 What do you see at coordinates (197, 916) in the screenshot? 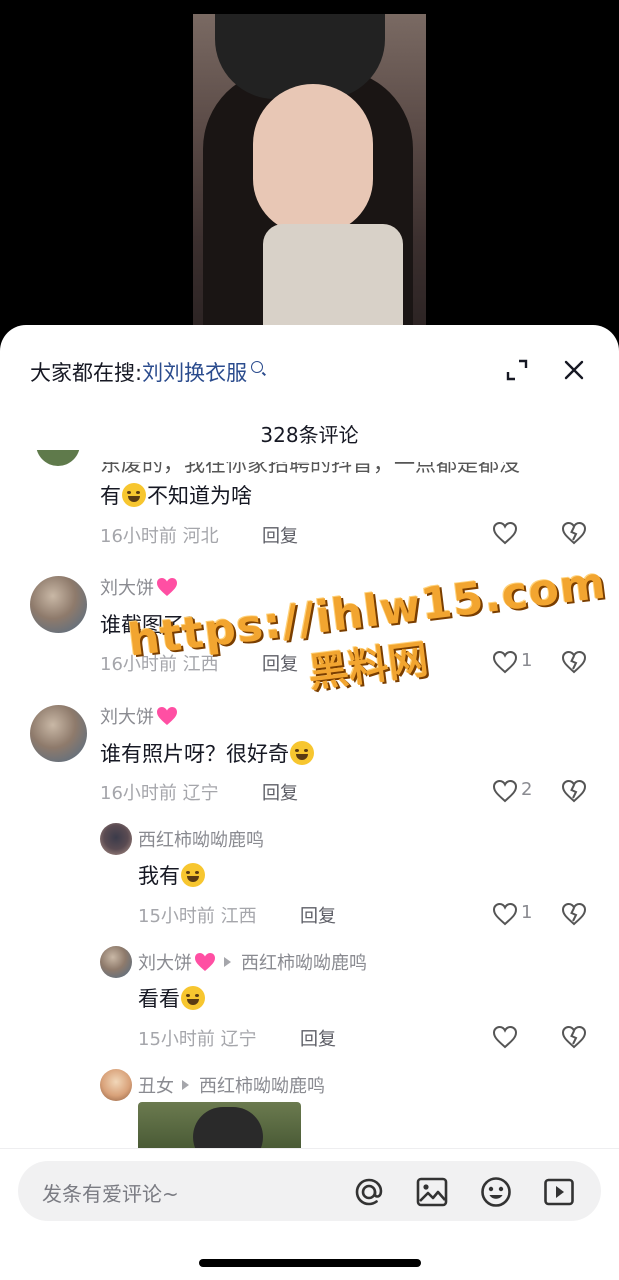
I see `reply-meta: 15小时前 江西` at bounding box center [197, 916].